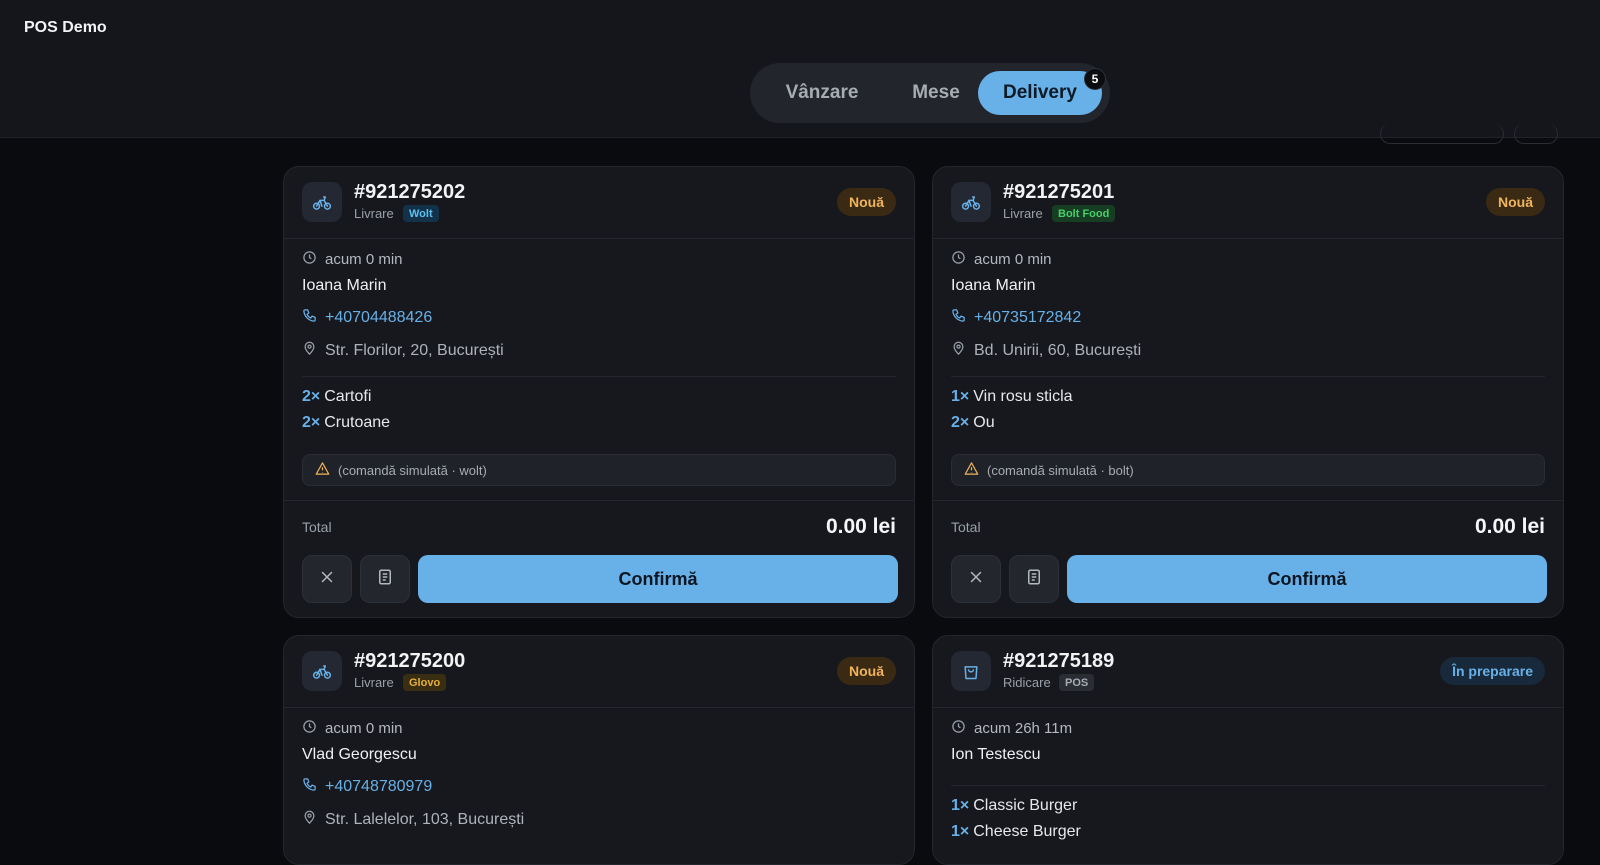  What do you see at coordinates (1059, 661) in the screenshot?
I see `order-id: #921275189` at bounding box center [1059, 661].